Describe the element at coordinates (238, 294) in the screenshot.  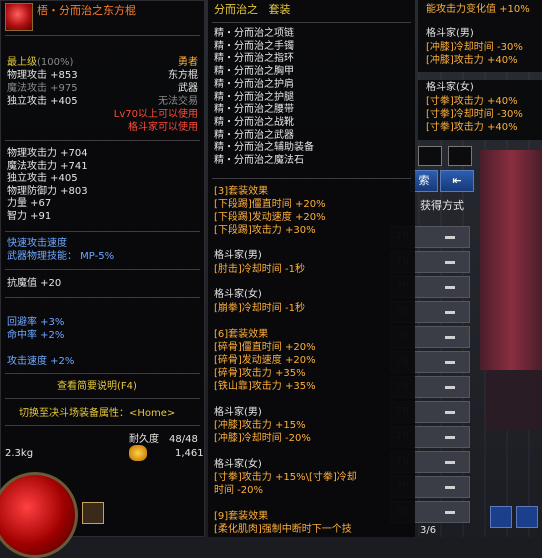
I see `class-female-1: 格斗家(女)` at that location.